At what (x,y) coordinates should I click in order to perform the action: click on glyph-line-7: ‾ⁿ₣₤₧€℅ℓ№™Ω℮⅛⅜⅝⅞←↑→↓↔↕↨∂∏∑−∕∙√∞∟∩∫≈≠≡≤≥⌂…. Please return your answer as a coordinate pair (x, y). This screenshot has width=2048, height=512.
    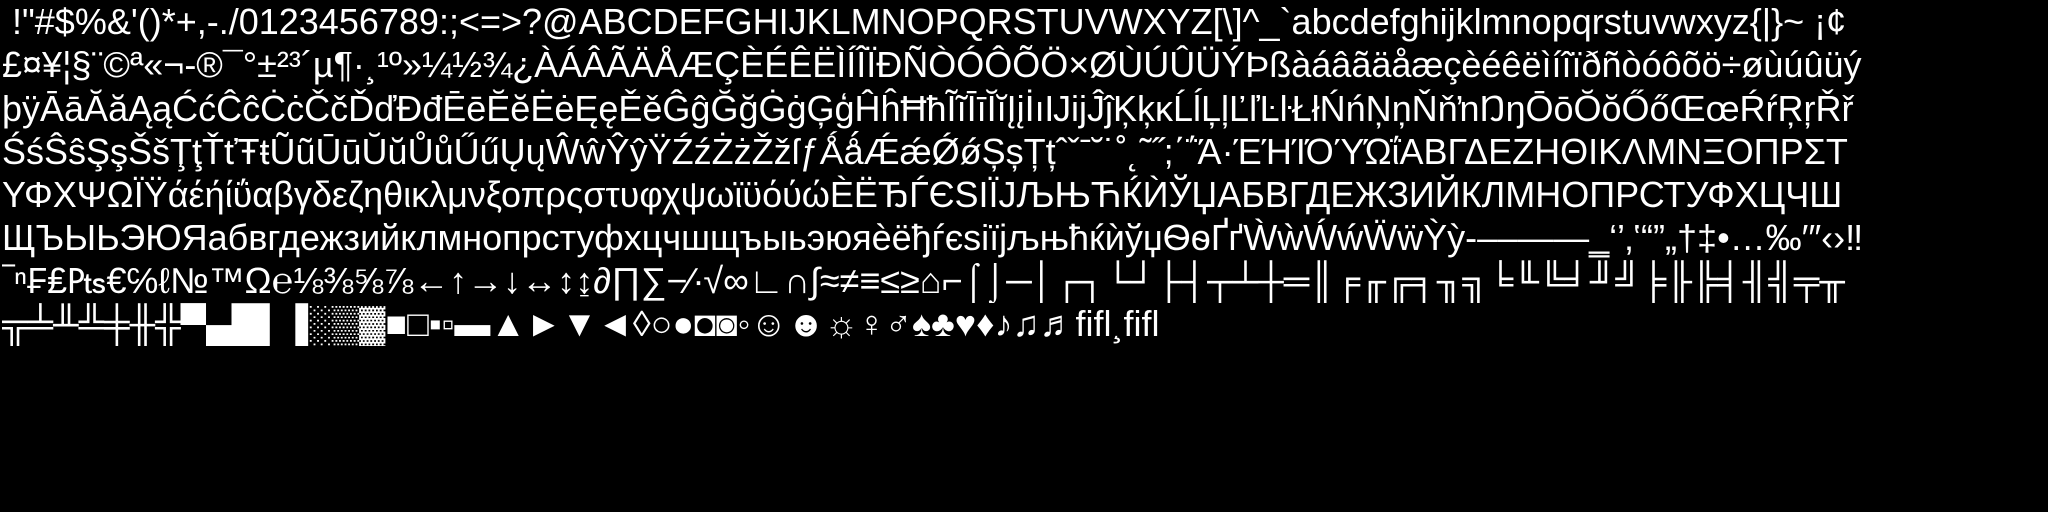
    Looking at the image, I should click on (923, 280).